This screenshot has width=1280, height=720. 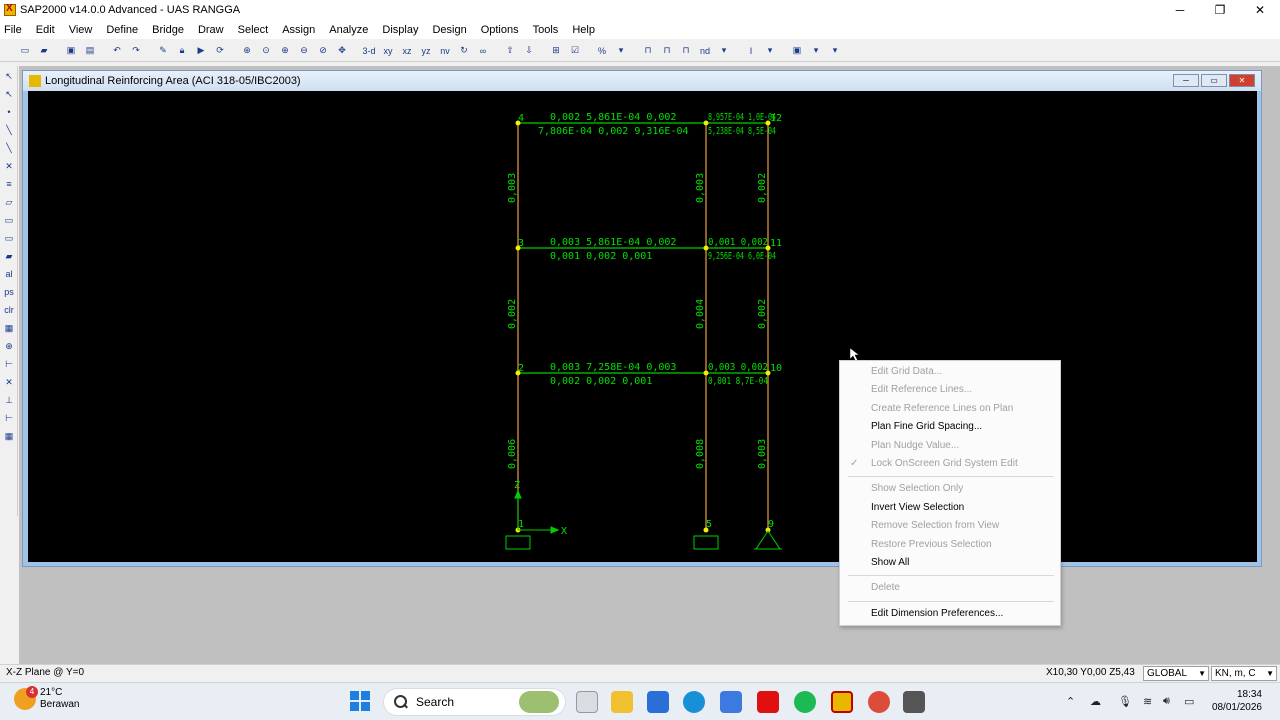 I want to click on edge-browser-icon, so click(x=694, y=702).